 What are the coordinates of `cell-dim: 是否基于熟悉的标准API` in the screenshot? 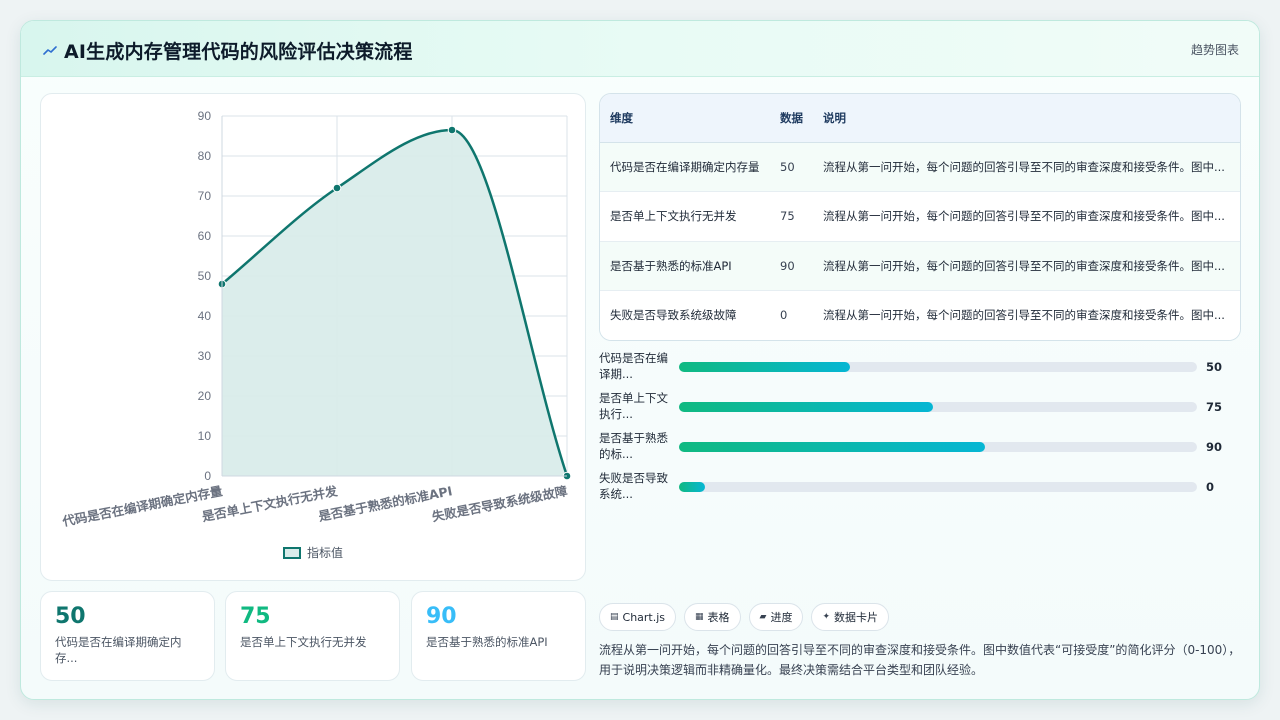 It's located at (685, 266).